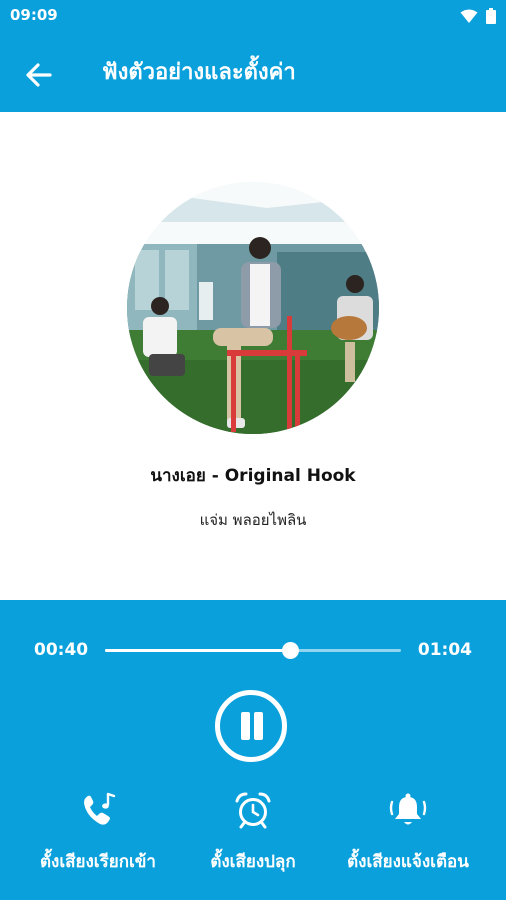 This screenshot has width=506, height=900. What do you see at coordinates (253, 16) in the screenshot?
I see `status-bar: 09:09` at bounding box center [253, 16].